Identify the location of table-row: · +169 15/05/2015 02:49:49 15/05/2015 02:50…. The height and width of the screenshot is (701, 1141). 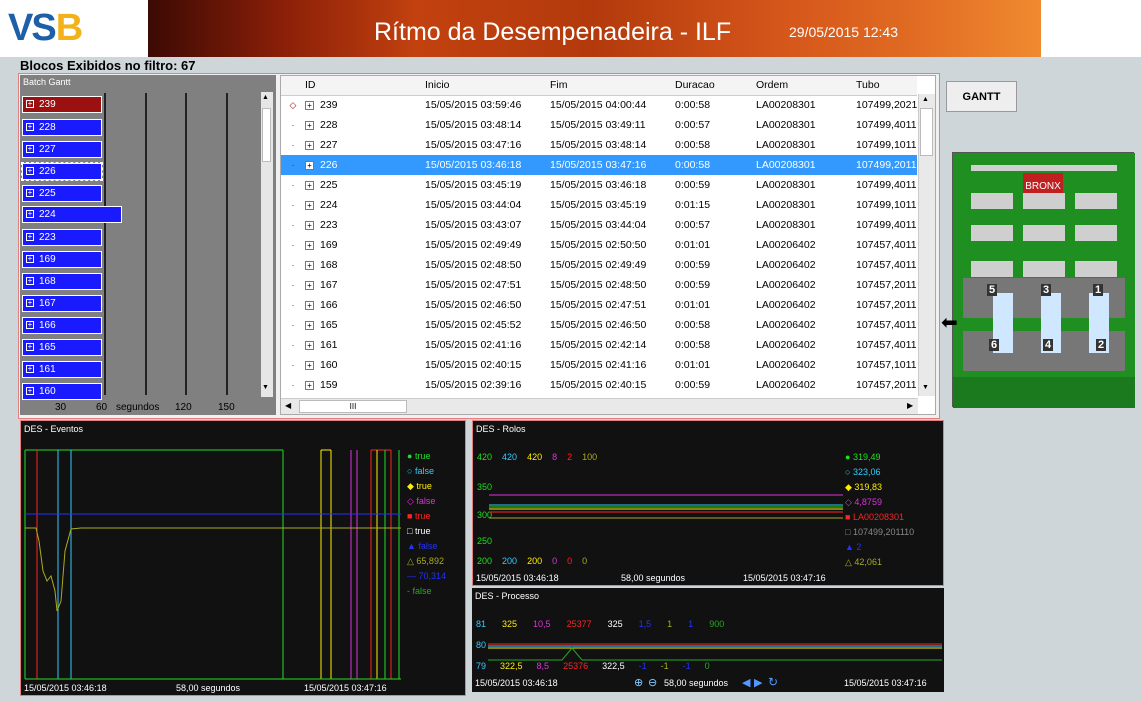
(599, 245).